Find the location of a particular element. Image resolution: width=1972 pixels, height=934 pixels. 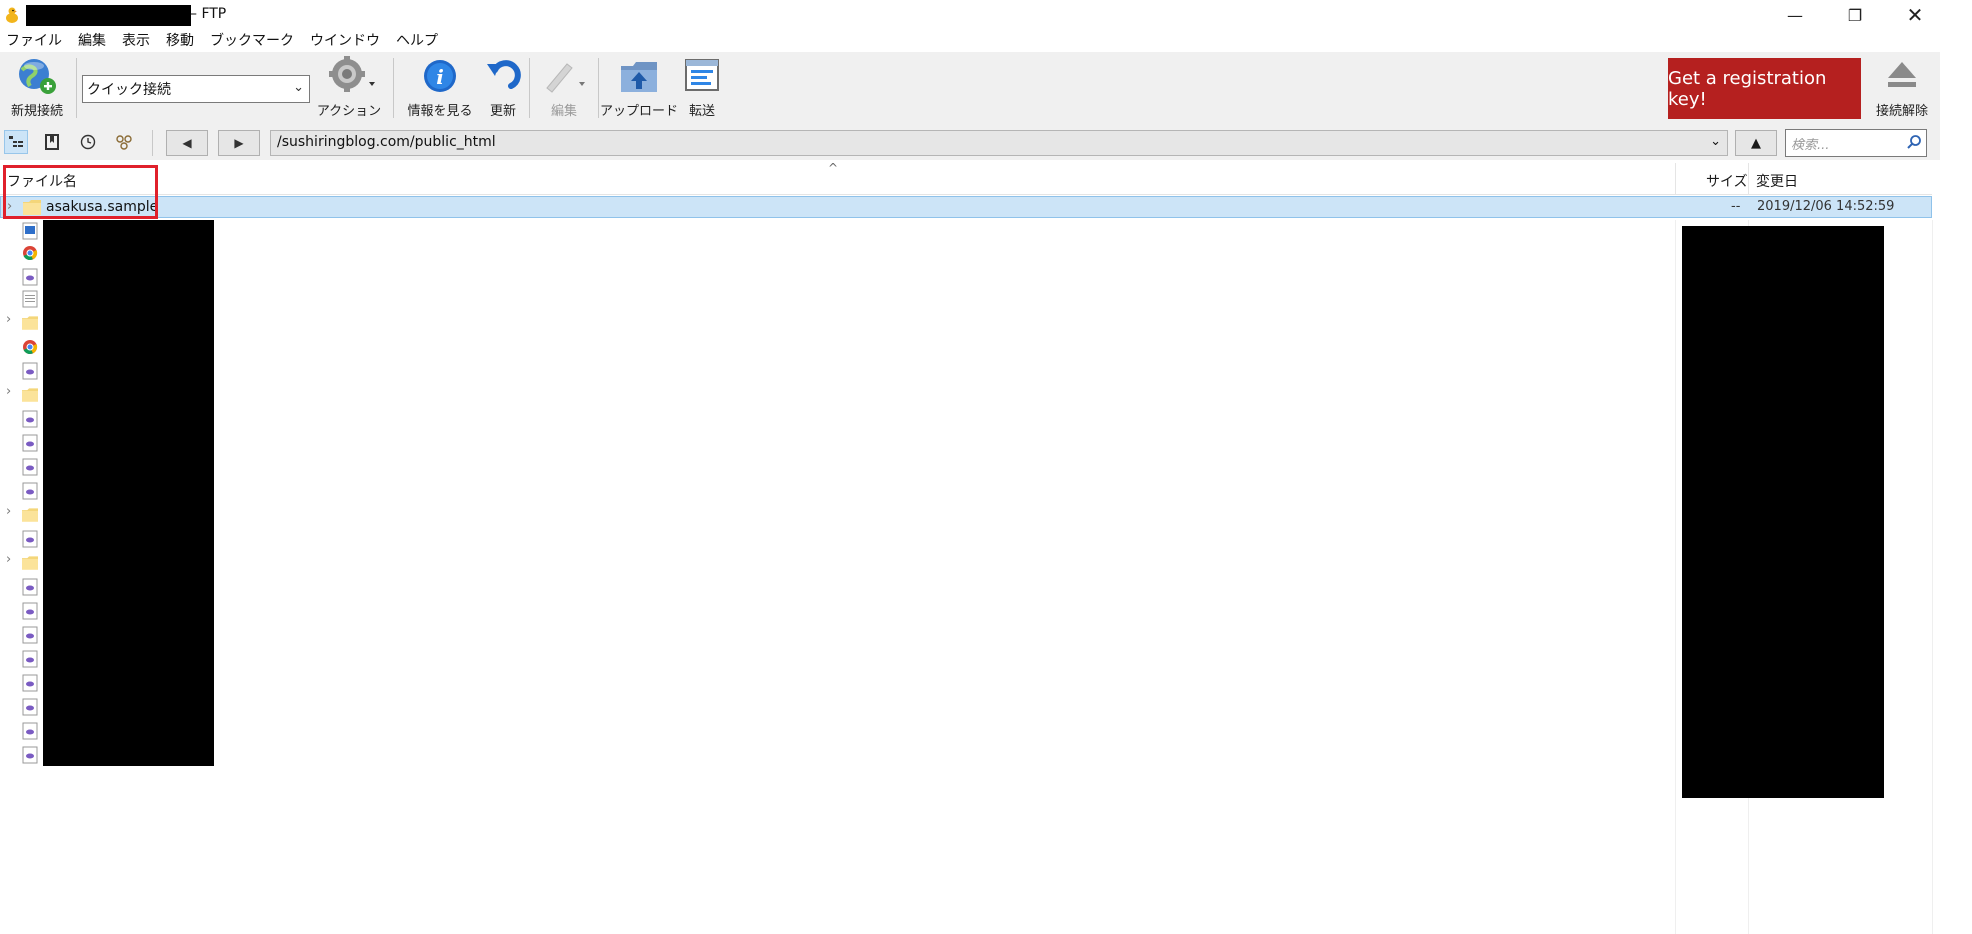

refresh-button: 更新 is located at coordinates (503, 88).